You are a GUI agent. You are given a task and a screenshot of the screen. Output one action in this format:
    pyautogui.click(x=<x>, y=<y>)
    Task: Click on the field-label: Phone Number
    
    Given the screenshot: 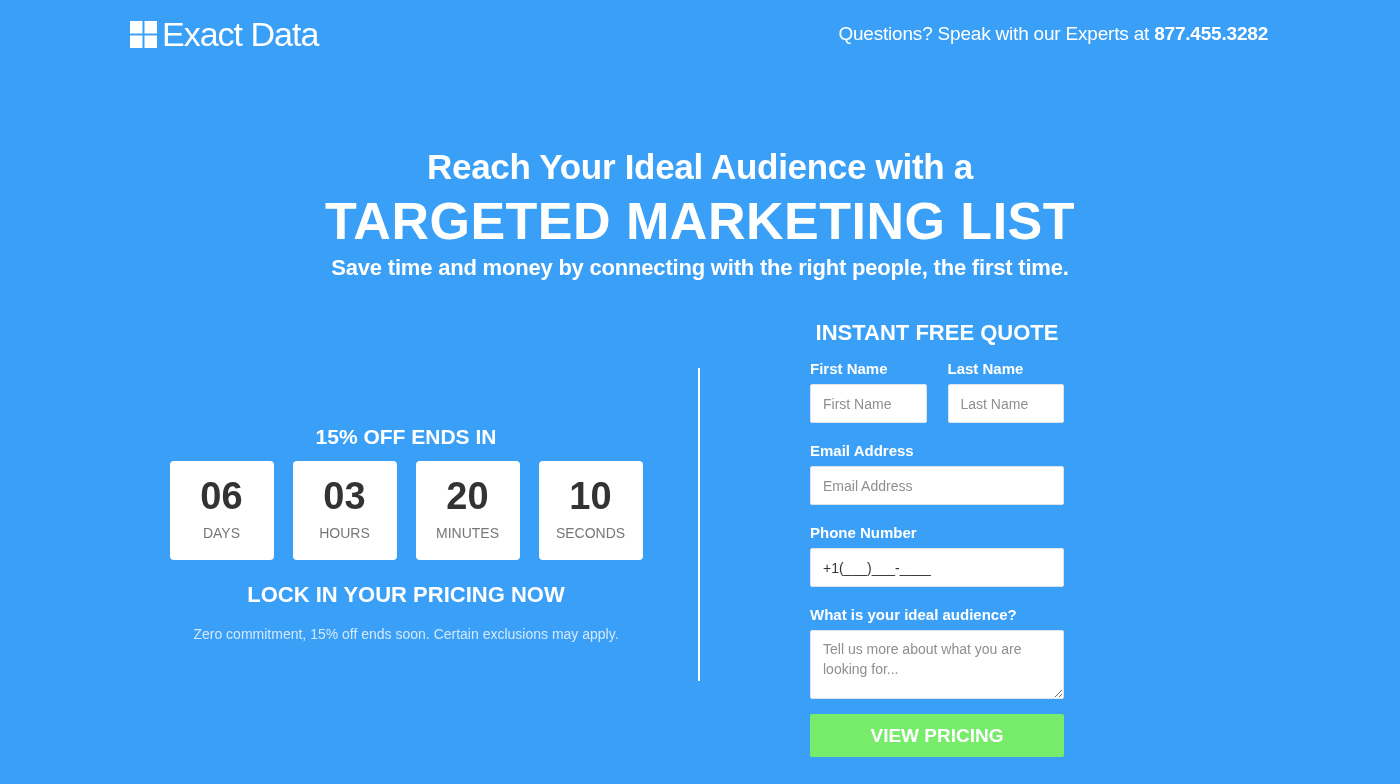 What is the action you would take?
    pyautogui.click(x=863, y=533)
    